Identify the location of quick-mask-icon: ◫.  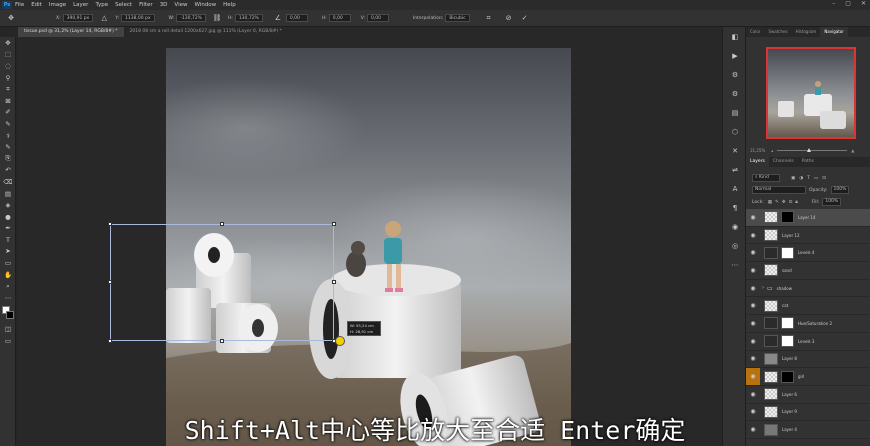
(8, 330).